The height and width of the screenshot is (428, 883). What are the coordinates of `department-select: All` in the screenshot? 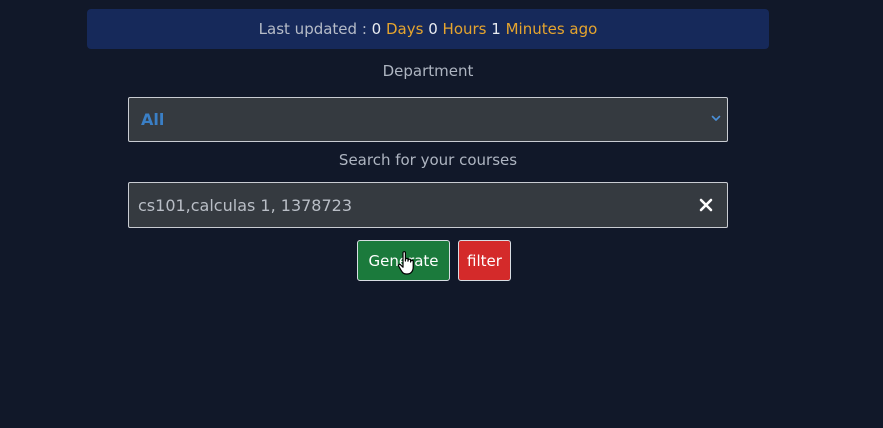 It's located at (428, 119).